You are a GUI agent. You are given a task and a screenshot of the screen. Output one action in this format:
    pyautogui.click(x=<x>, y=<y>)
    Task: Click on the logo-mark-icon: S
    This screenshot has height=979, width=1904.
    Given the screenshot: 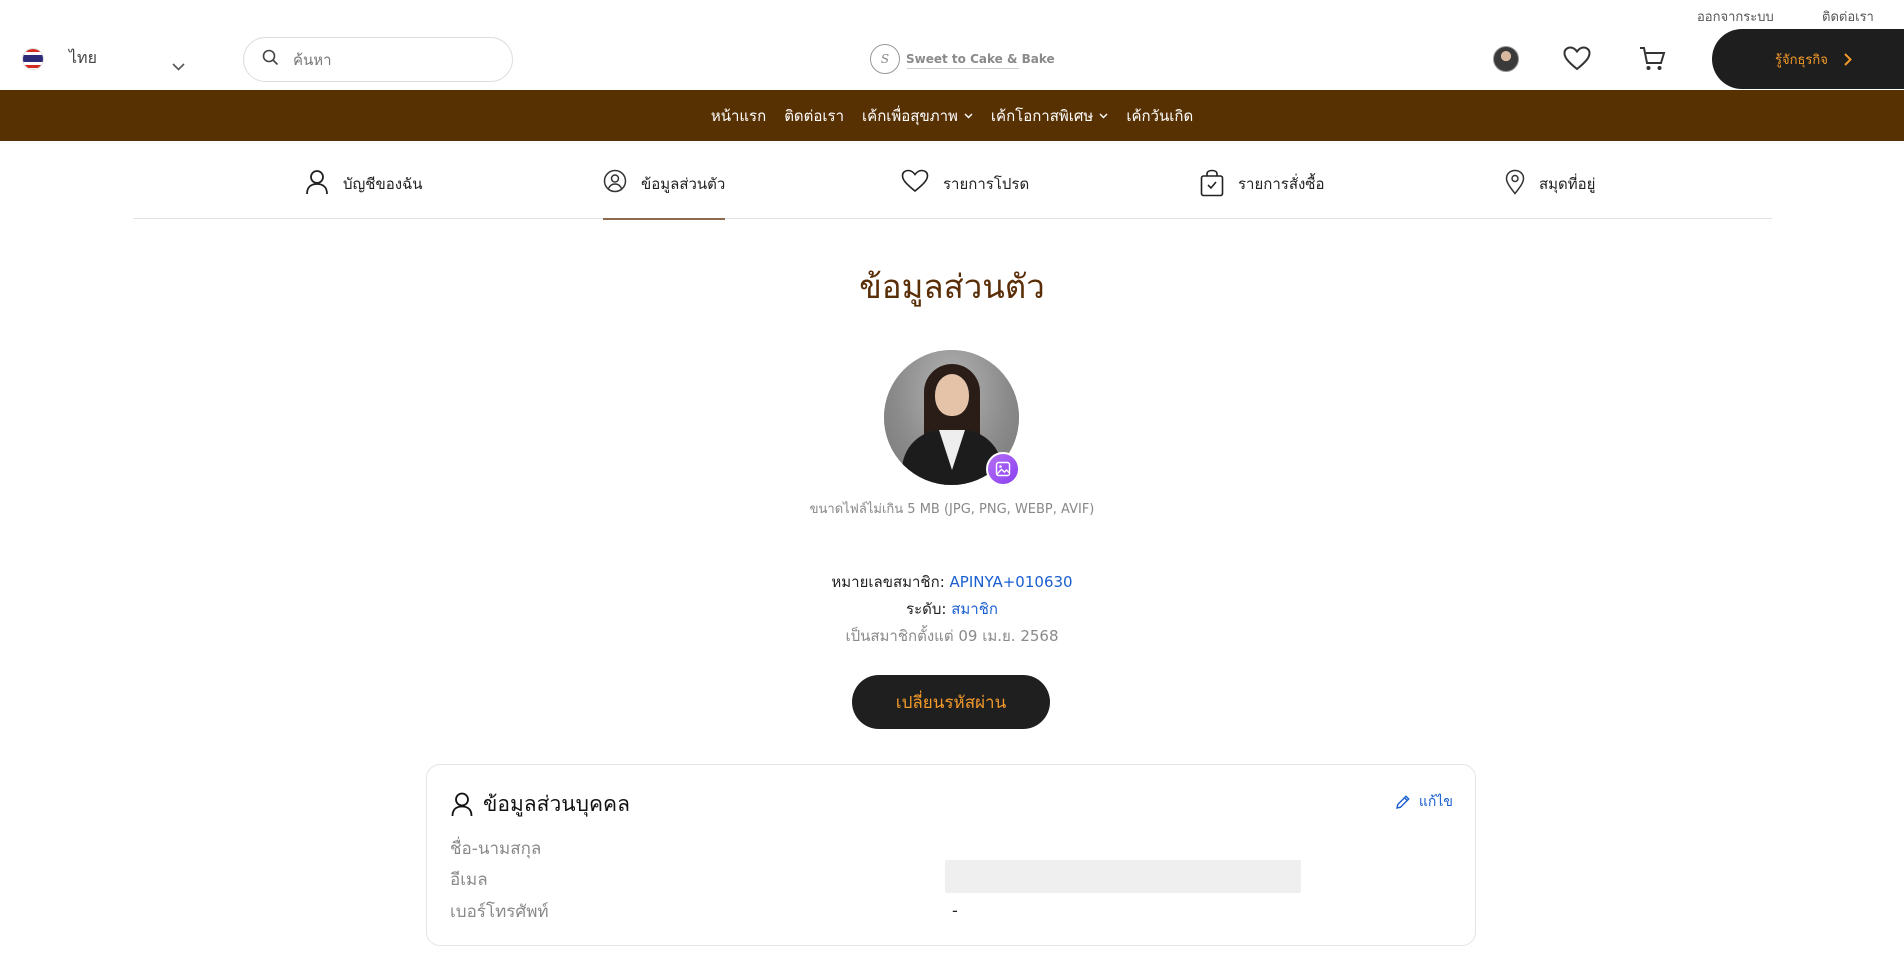 What is the action you would take?
    pyautogui.click(x=885, y=59)
    